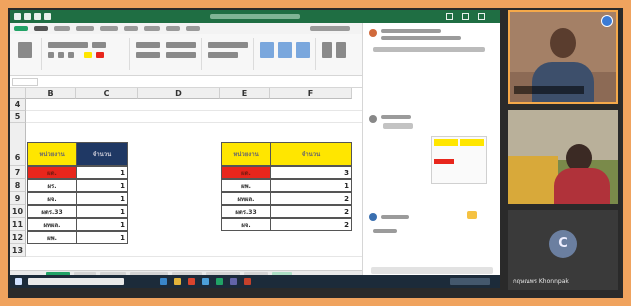  Describe the element at coordinates (18, 105) in the screenshot. I see `row-header-4: 4` at that location.